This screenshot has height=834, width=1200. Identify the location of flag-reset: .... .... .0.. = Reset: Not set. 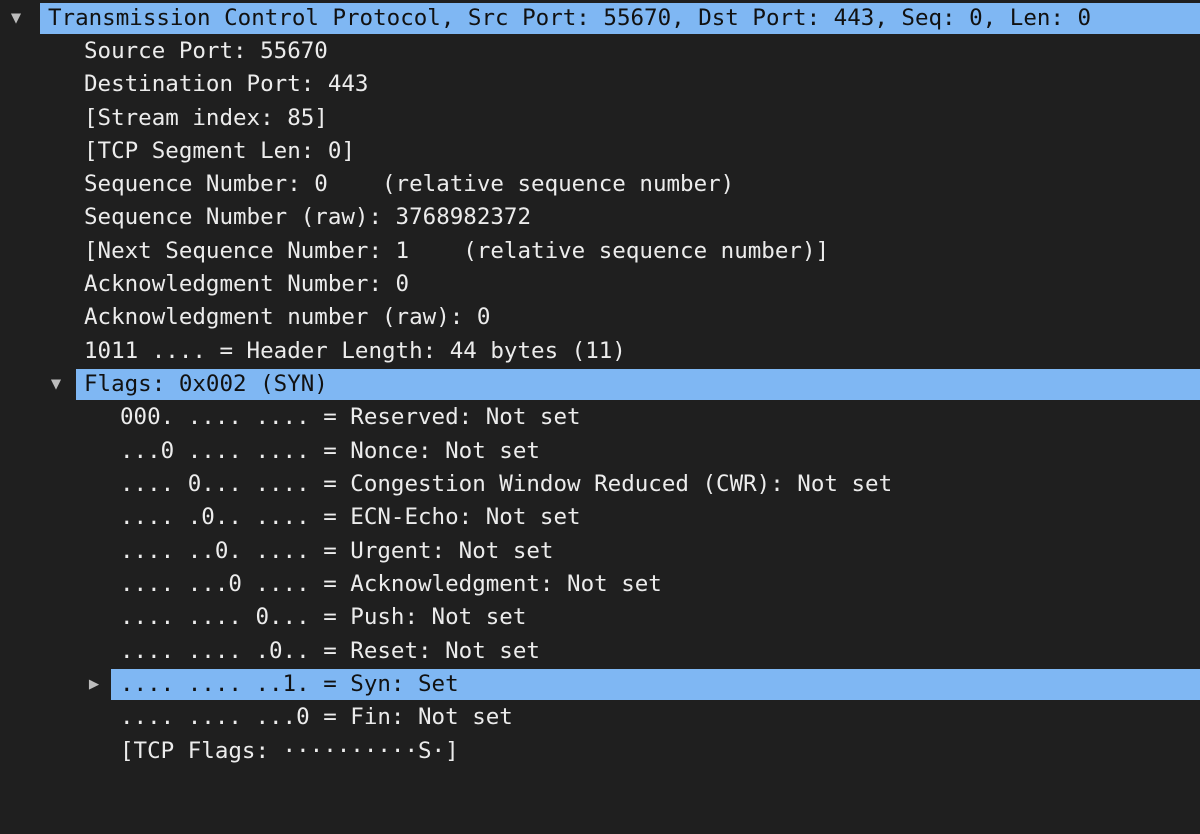
(330, 651).